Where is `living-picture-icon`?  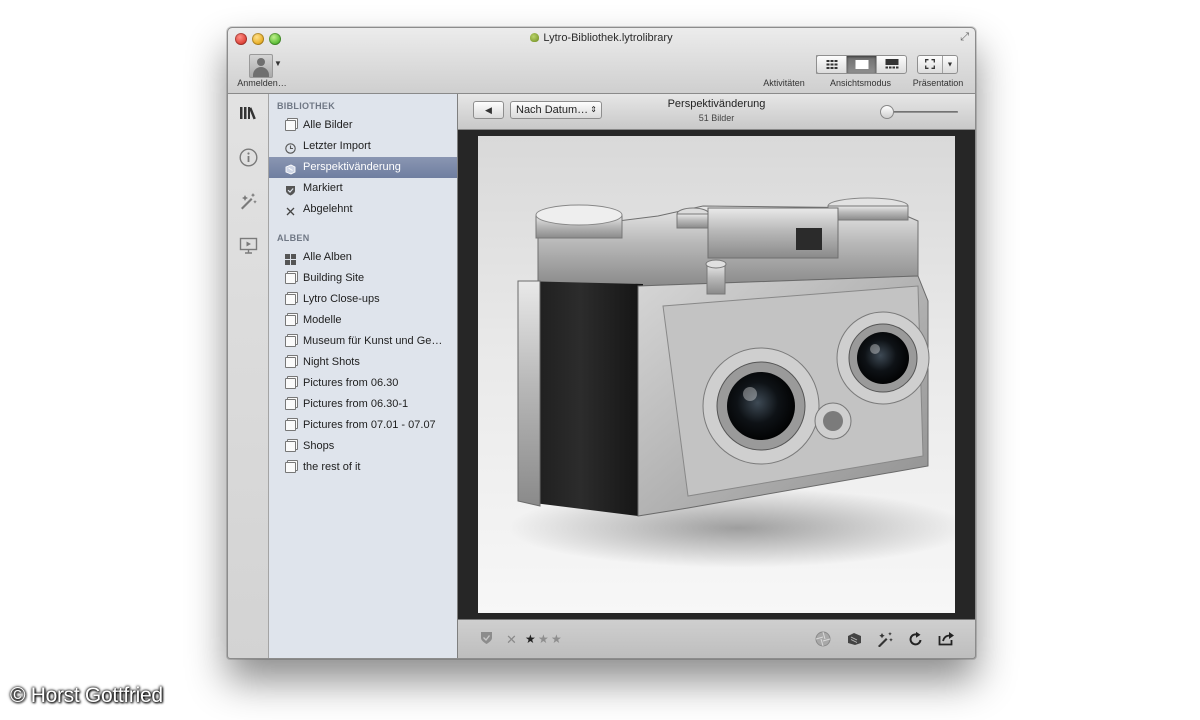 living-picture-icon is located at coordinates (822, 639).